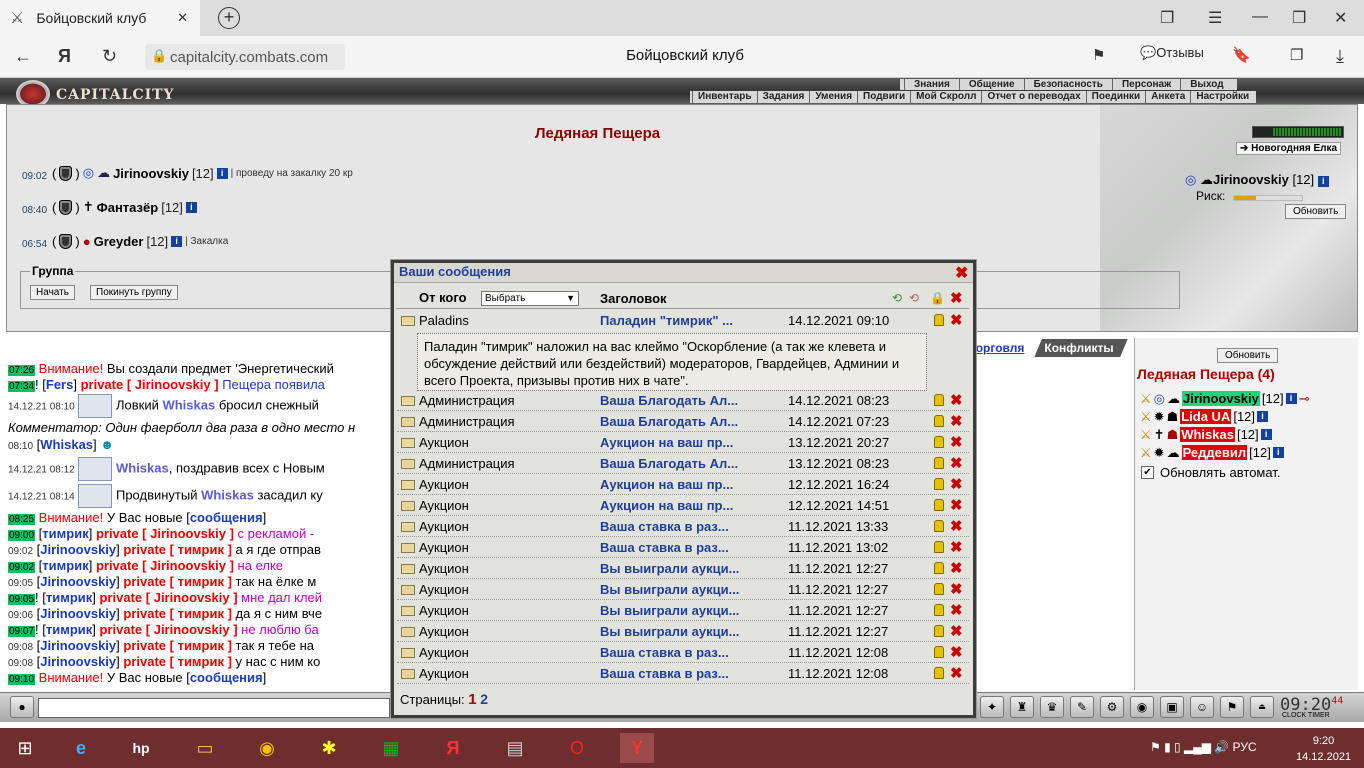  I want to click on menu-knowledge: Знания, so click(931, 84).